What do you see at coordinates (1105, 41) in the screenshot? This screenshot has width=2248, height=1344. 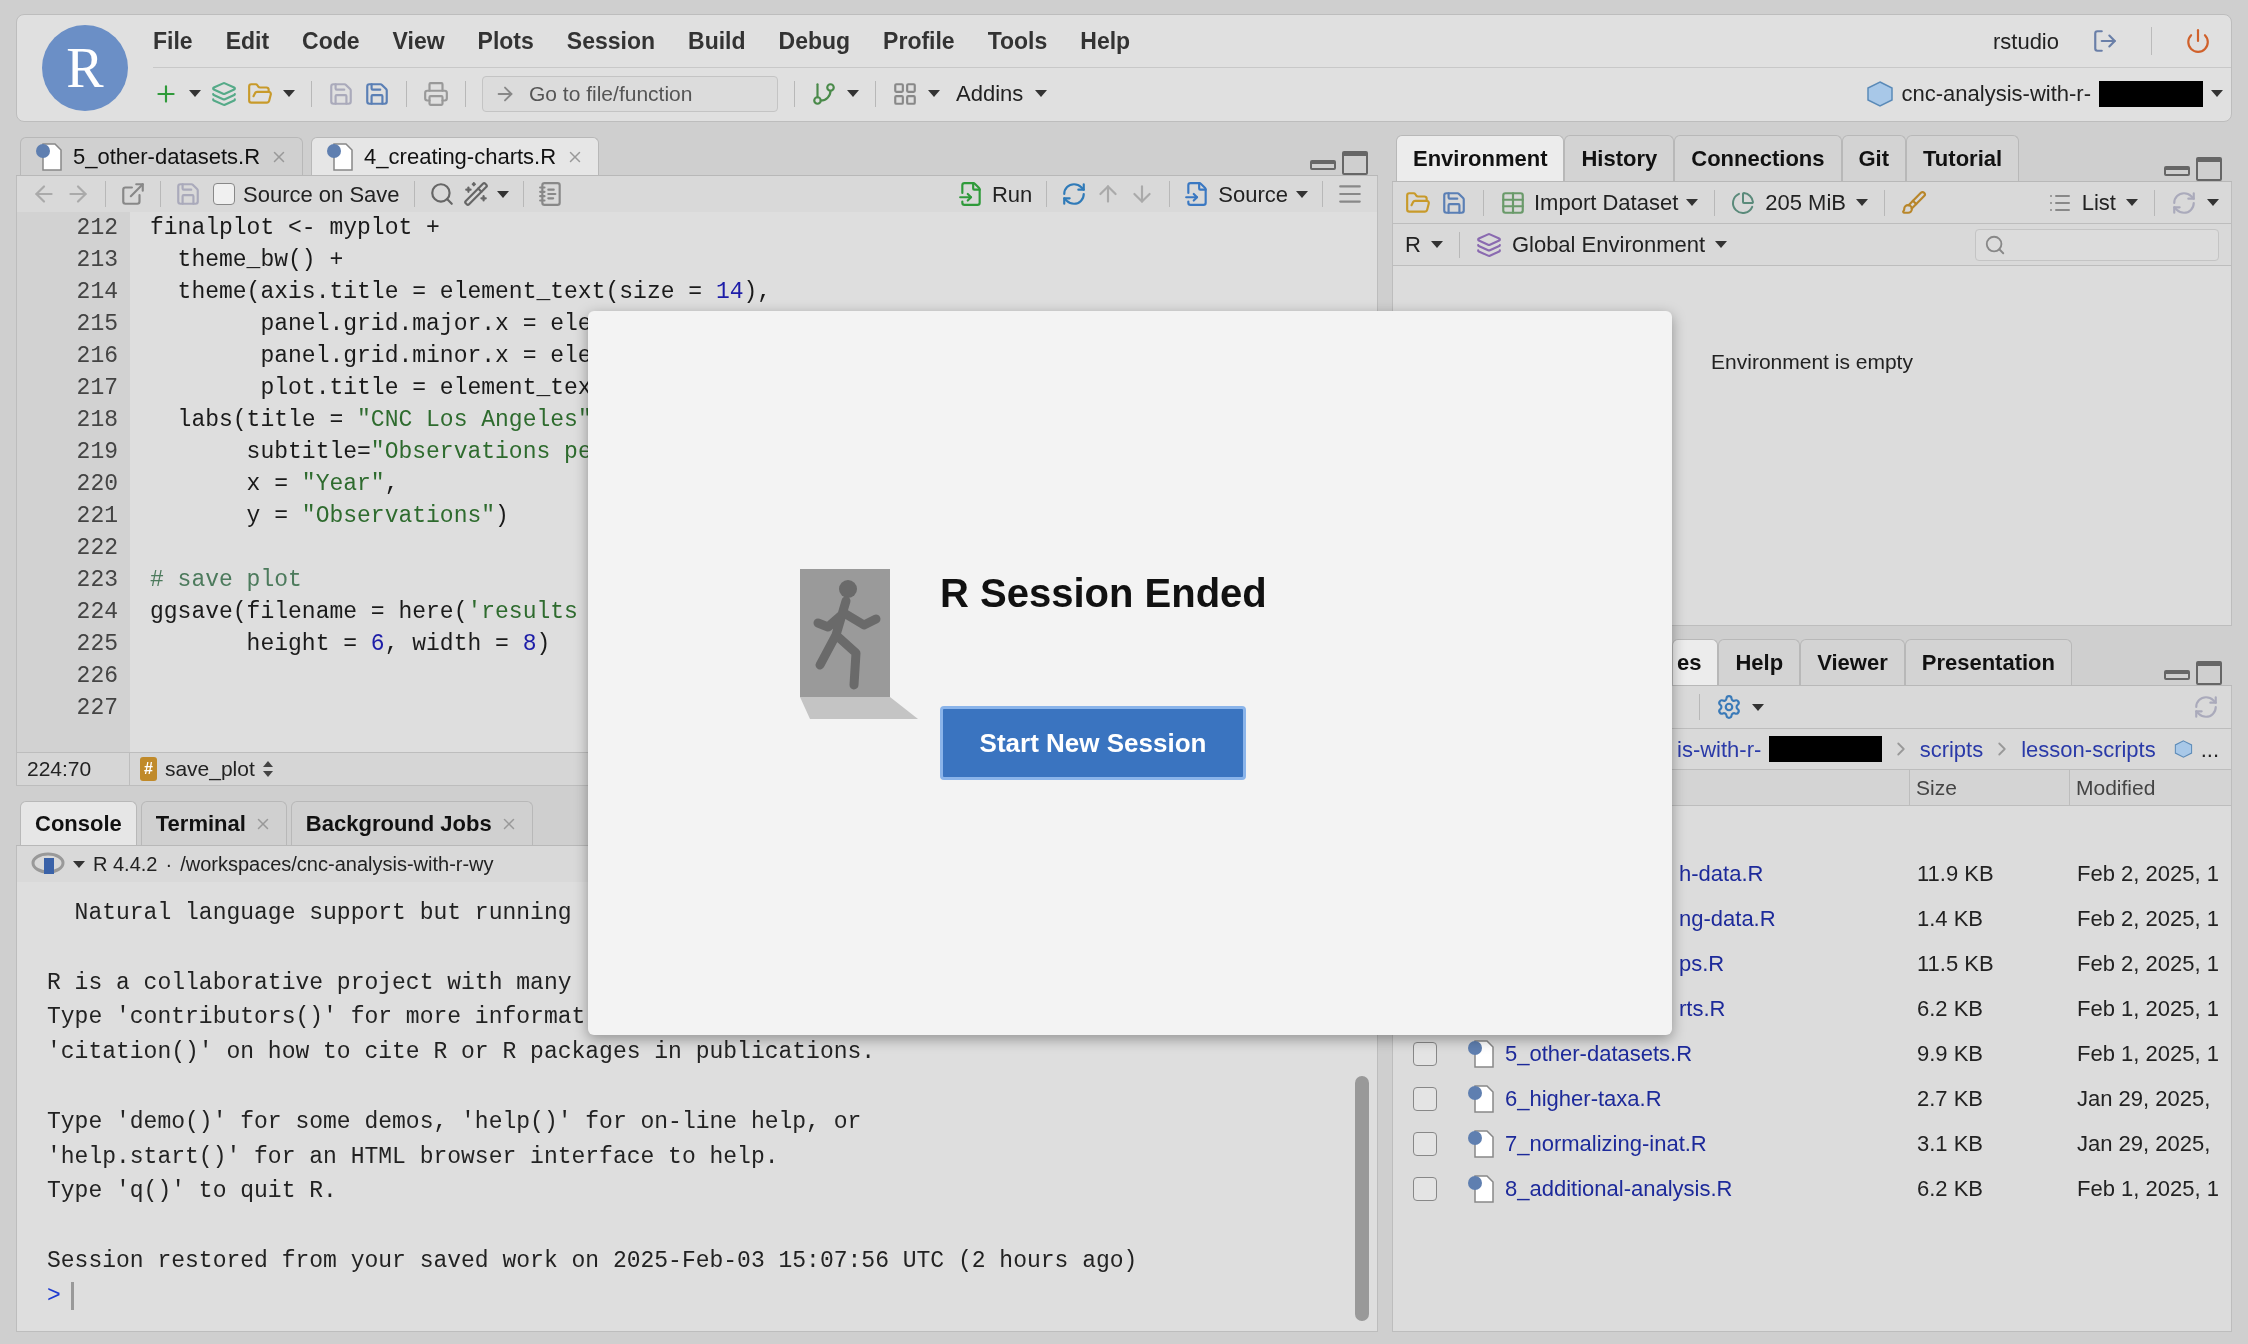 I see `menu-item: Help` at bounding box center [1105, 41].